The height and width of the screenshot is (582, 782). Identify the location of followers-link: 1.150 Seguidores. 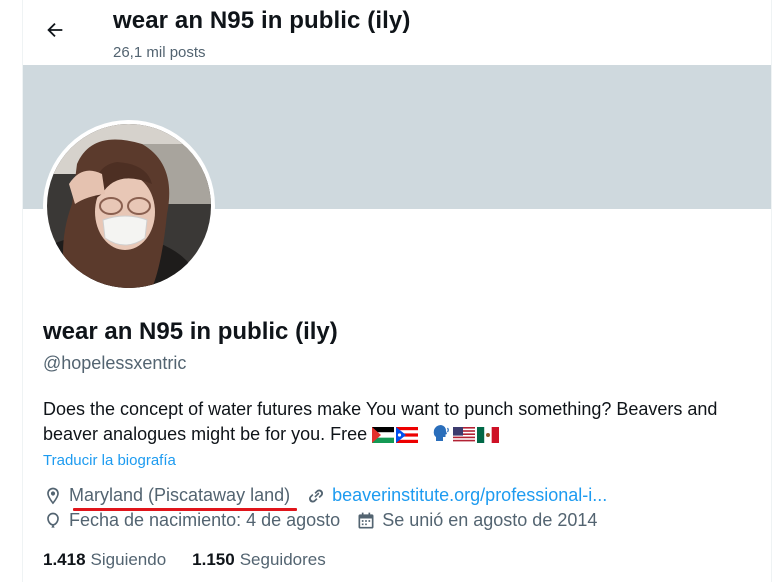
(259, 560).